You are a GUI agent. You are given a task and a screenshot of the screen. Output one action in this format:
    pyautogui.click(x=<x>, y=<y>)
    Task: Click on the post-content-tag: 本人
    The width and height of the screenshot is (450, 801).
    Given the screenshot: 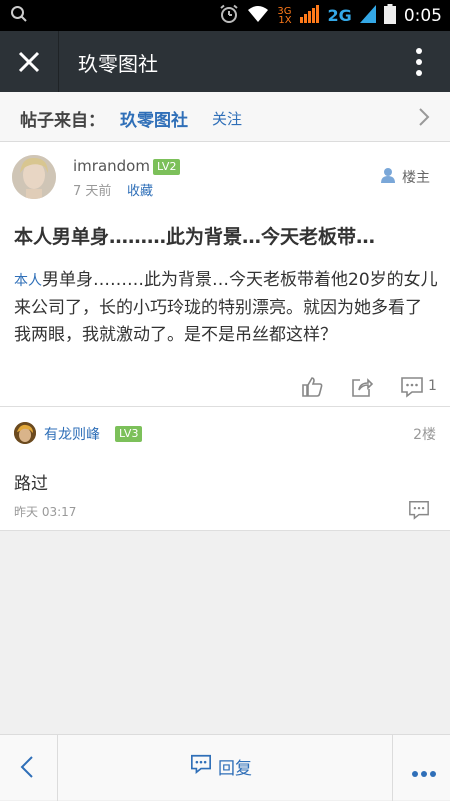 What is the action you would take?
    pyautogui.click(x=28, y=281)
    